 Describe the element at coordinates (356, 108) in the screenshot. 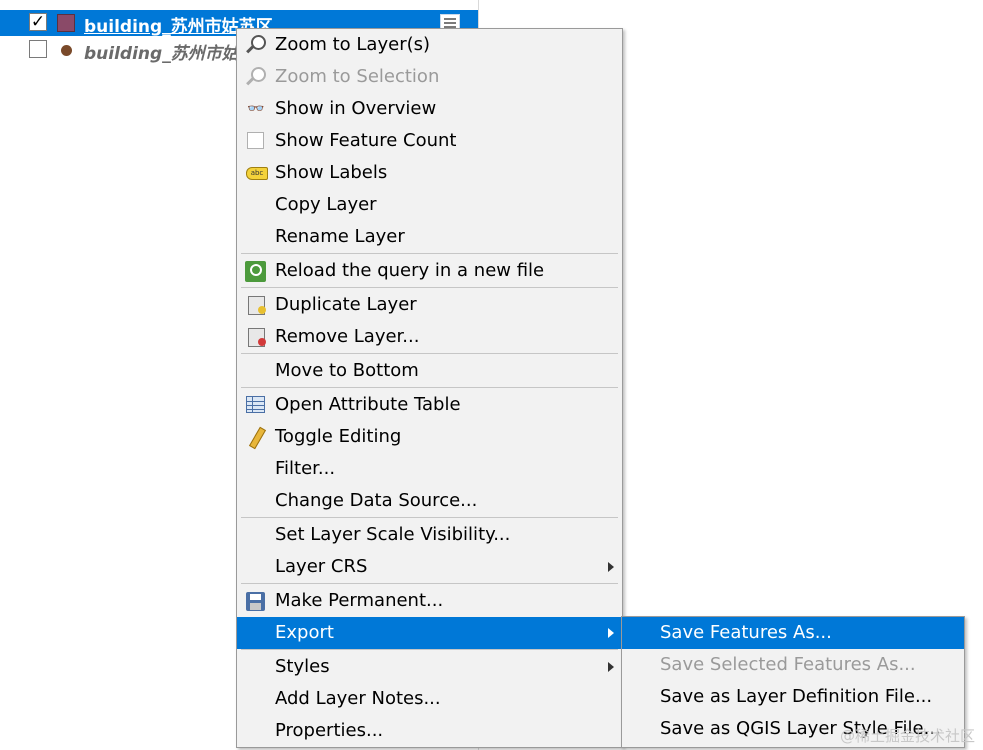

I see `menu-item-label: Show in Overview` at that location.